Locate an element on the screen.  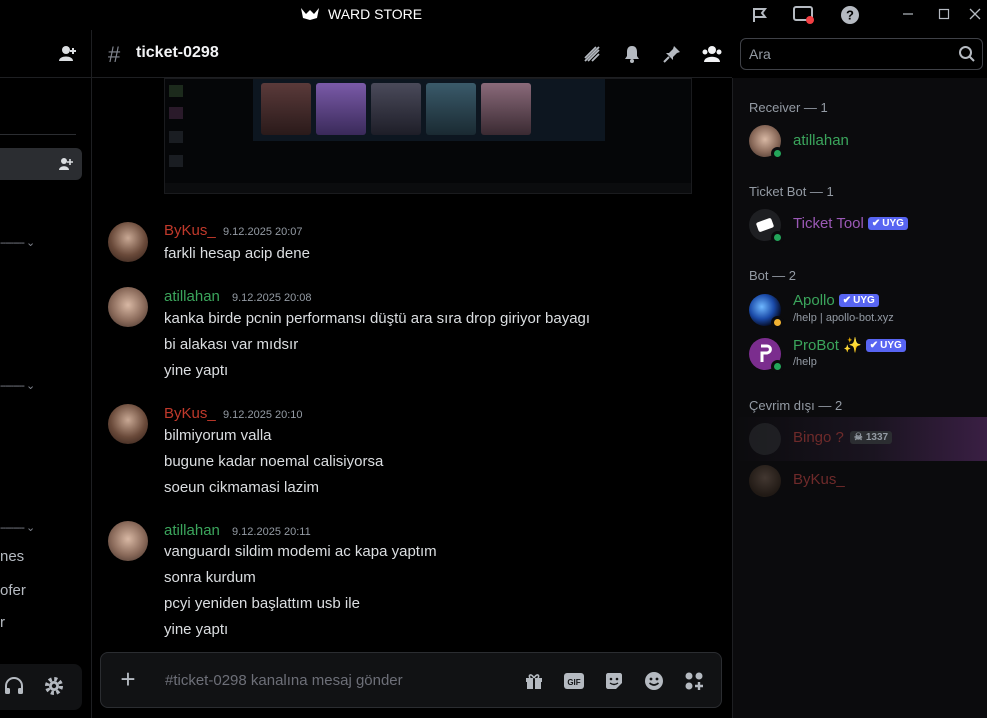
online-status-icon is located at coordinates (777, 237).